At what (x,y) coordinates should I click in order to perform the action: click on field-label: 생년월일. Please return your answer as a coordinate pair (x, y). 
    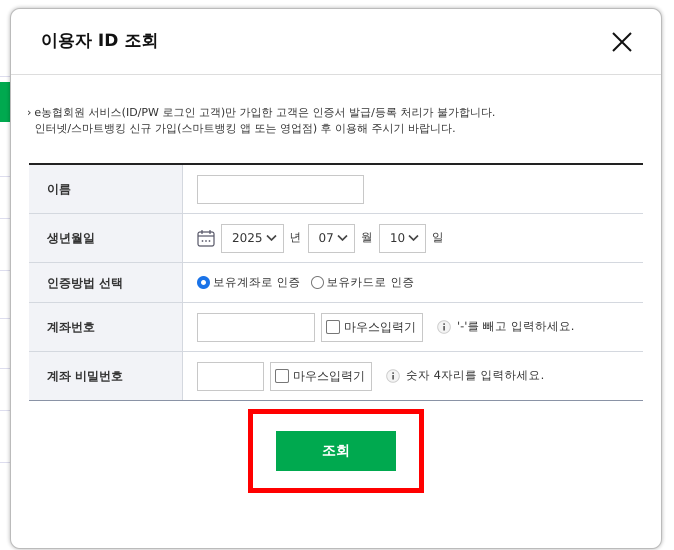
    Looking at the image, I should click on (106, 238).